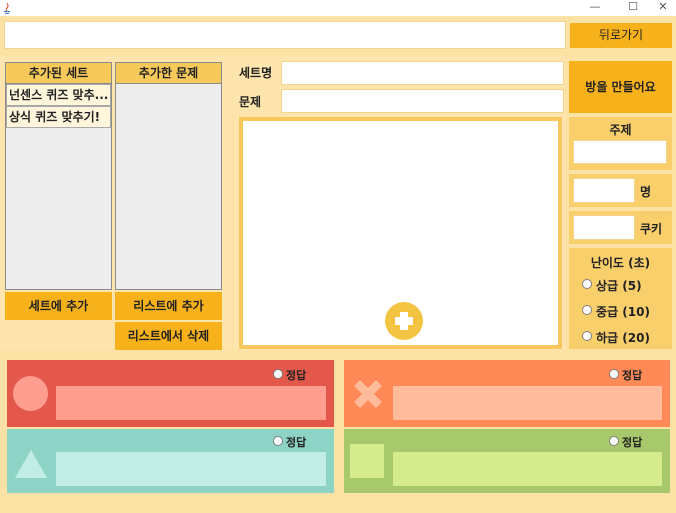 The image size is (676, 513). Describe the element at coordinates (368, 394) in the screenshot. I see `cross-icon` at that location.